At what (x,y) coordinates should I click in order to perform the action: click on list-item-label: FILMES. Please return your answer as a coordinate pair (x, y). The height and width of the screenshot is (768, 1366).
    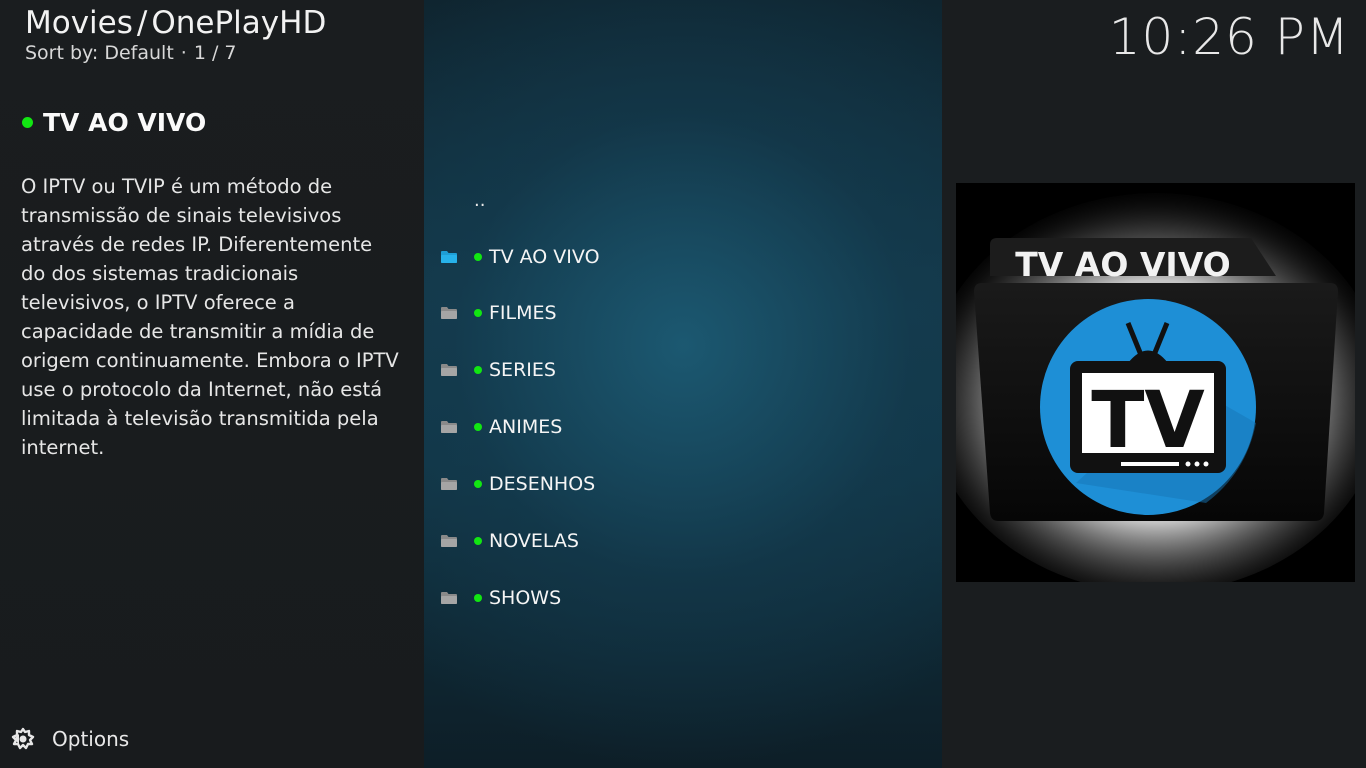
    Looking at the image, I should click on (523, 313).